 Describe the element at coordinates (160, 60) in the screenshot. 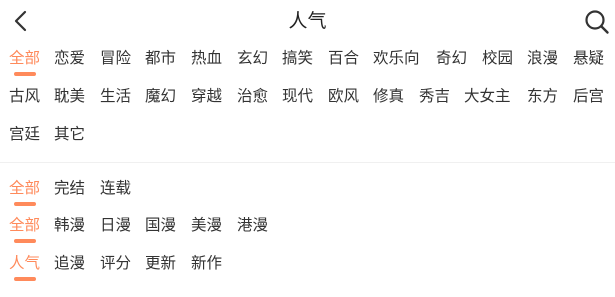

I see `genre-chip: 都市` at that location.